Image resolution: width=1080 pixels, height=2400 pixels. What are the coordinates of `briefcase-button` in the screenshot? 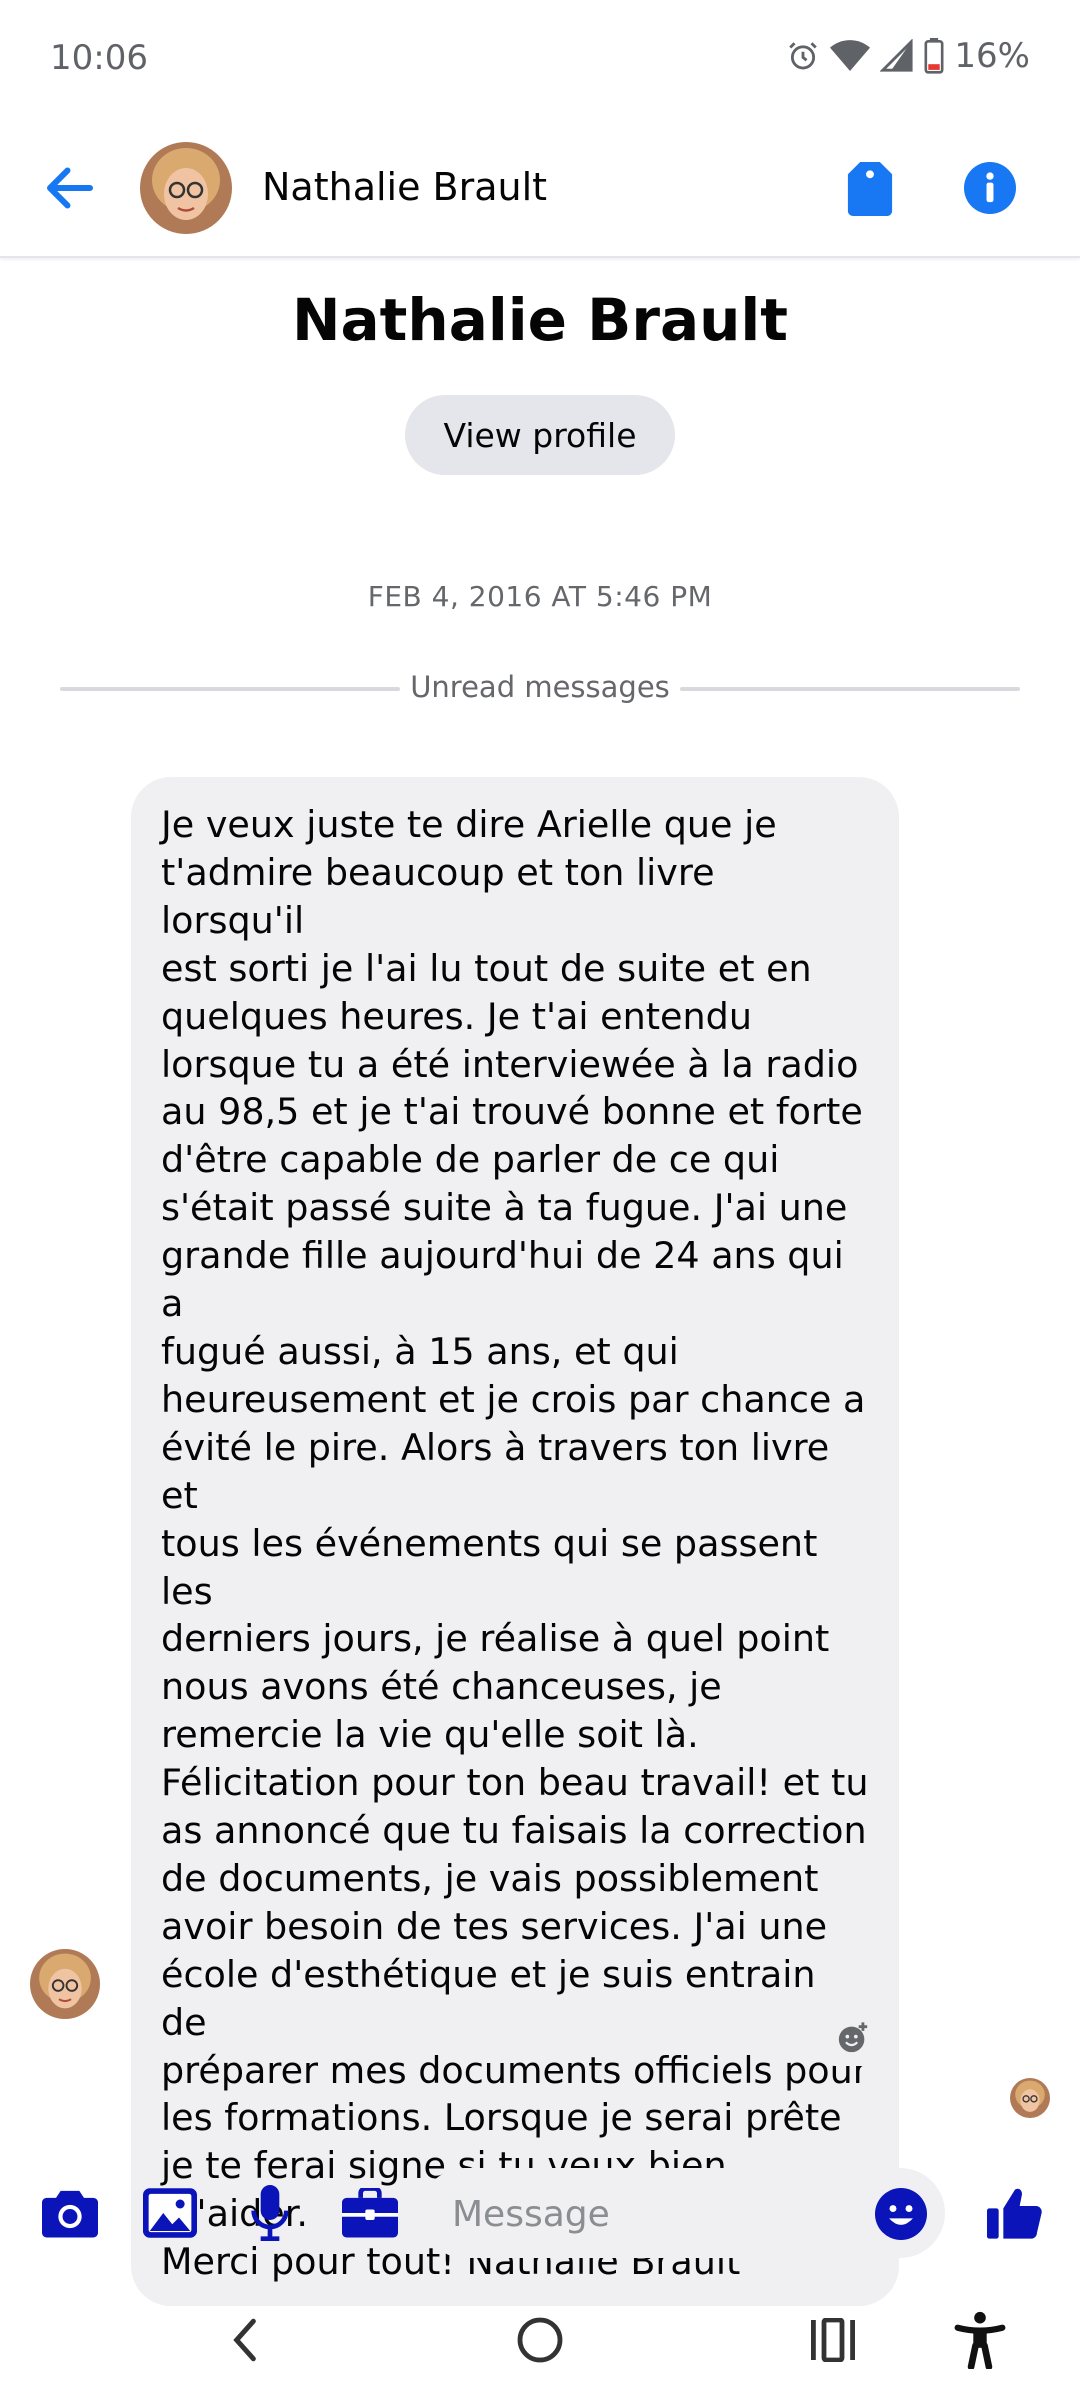 It's located at (370, 2213).